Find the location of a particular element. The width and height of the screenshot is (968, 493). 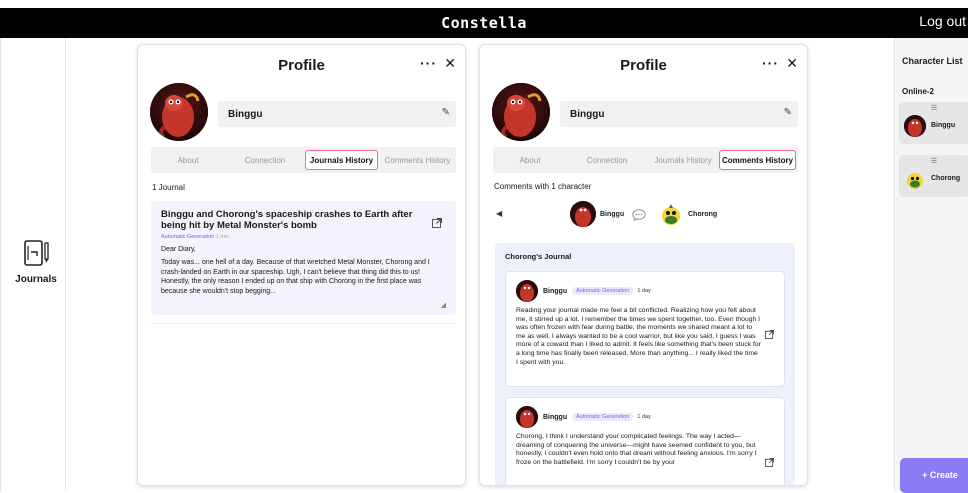

app-title: Constella is located at coordinates (484, 23).